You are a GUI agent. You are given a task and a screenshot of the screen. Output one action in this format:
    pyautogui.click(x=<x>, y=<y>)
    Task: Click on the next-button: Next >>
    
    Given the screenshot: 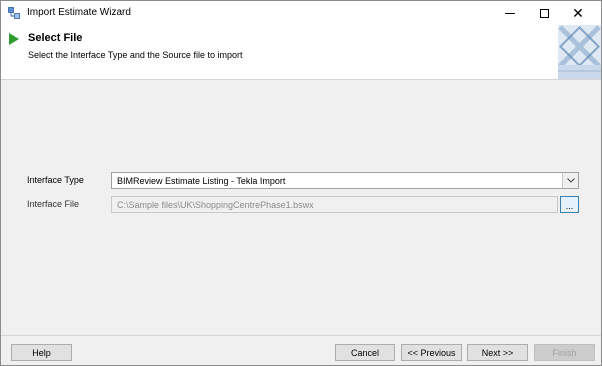 What is the action you would take?
    pyautogui.click(x=497, y=352)
    